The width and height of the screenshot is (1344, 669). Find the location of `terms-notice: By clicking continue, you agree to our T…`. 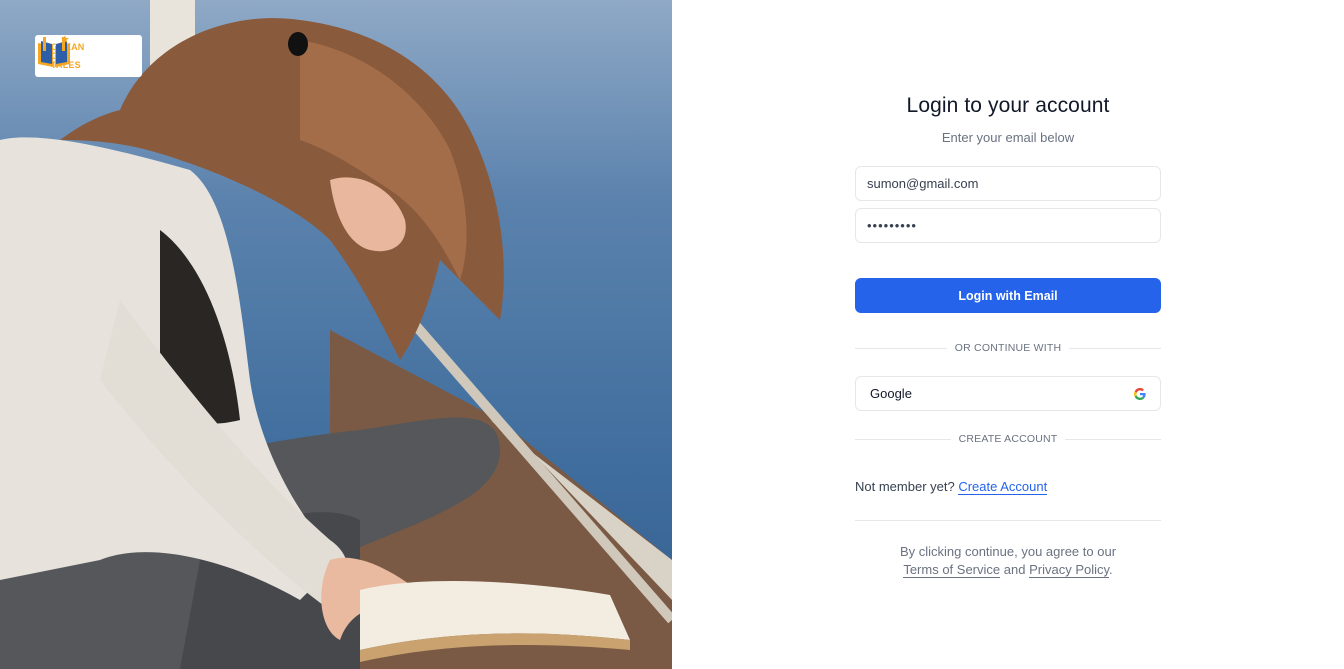

terms-notice: By clicking continue, you agree to our T… is located at coordinates (1008, 561).